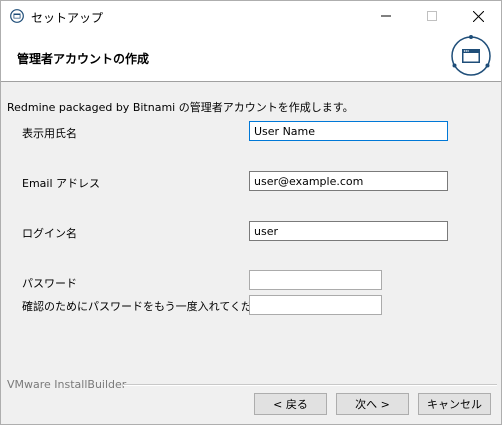 The width and height of the screenshot is (502, 425). What do you see at coordinates (372, 404) in the screenshot?
I see `next-button: 次へ >` at bounding box center [372, 404].